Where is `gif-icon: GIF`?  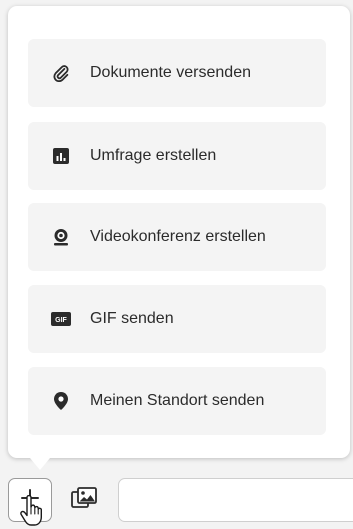 gif-icon: GIF is located at coordinates (61, 319).